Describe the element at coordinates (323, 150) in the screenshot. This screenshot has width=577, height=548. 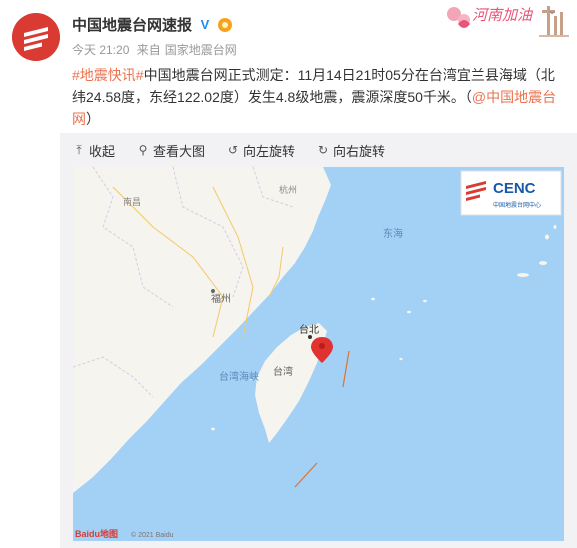
I see `rotate-right-icon: ↻` at that location.